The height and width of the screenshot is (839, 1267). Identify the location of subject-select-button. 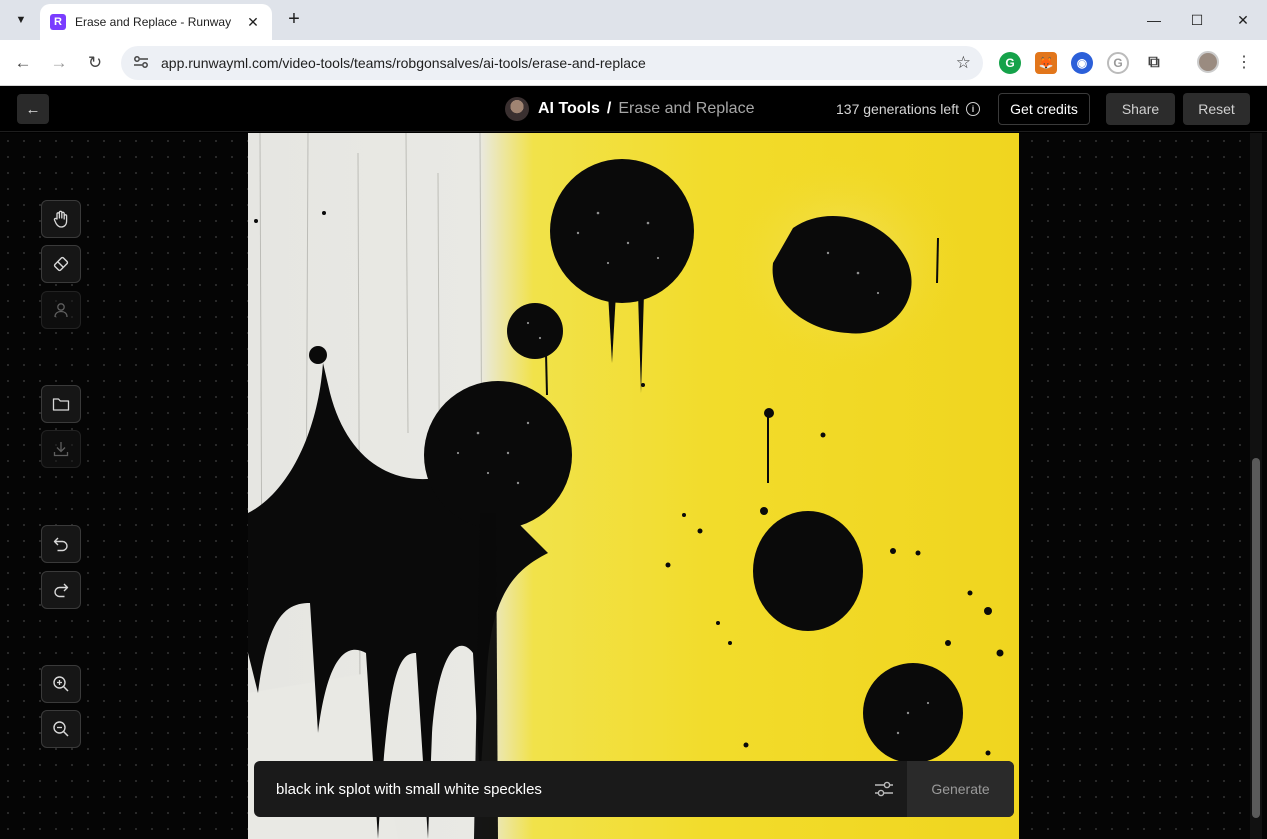
(61, 310).